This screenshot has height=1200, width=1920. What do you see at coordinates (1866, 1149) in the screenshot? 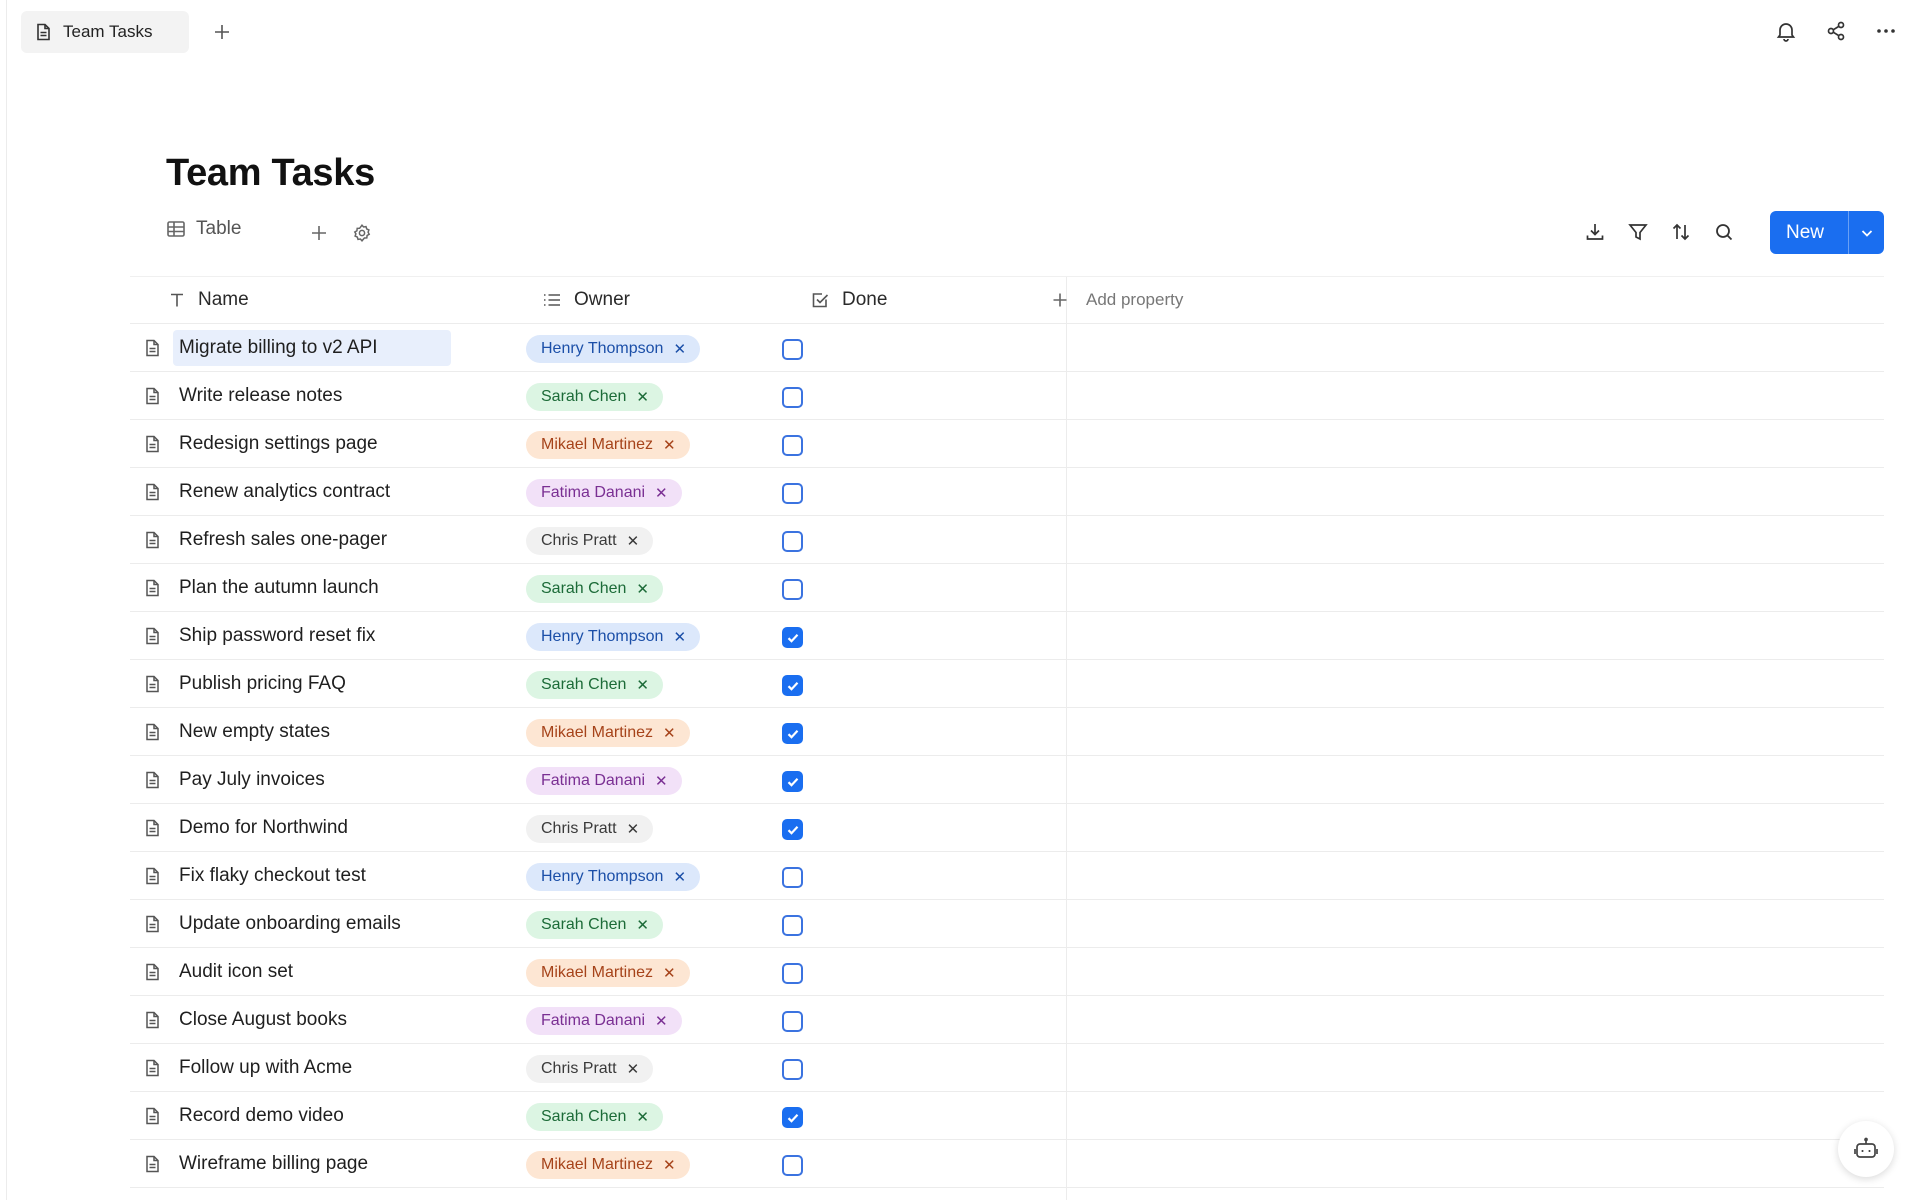
I see `assistant-button` at bounding box center [1866, 1149].